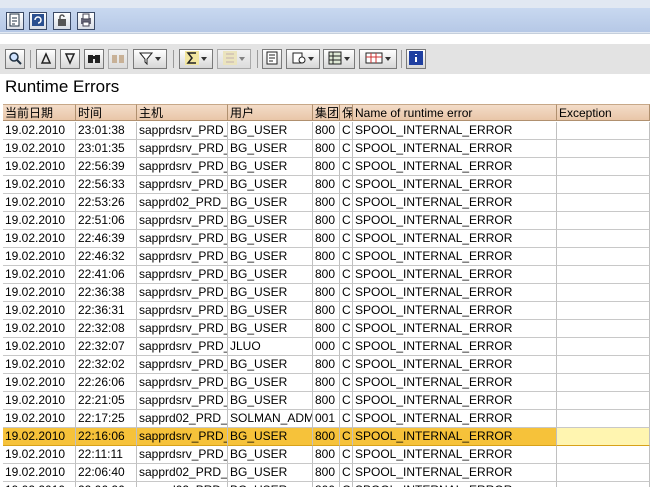  What do you see at coordinates (196, 59) in the screenshot?
I see `sum-button` at bounding box center [196, 59].